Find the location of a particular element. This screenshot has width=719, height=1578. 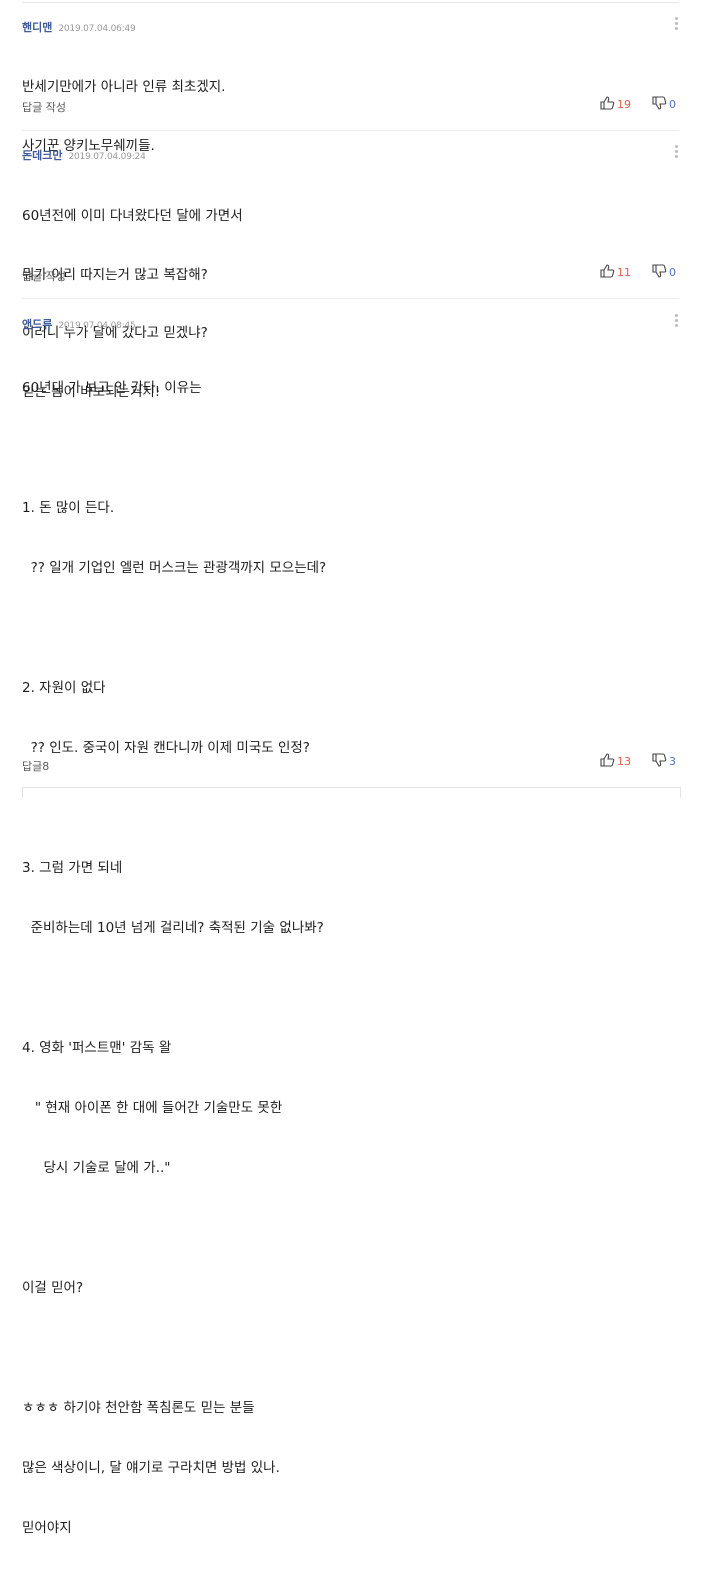

comment-line: " 현재 아이폰 한 대에 들어간 기술만도 못한 is located at coordinates (152, 1108).